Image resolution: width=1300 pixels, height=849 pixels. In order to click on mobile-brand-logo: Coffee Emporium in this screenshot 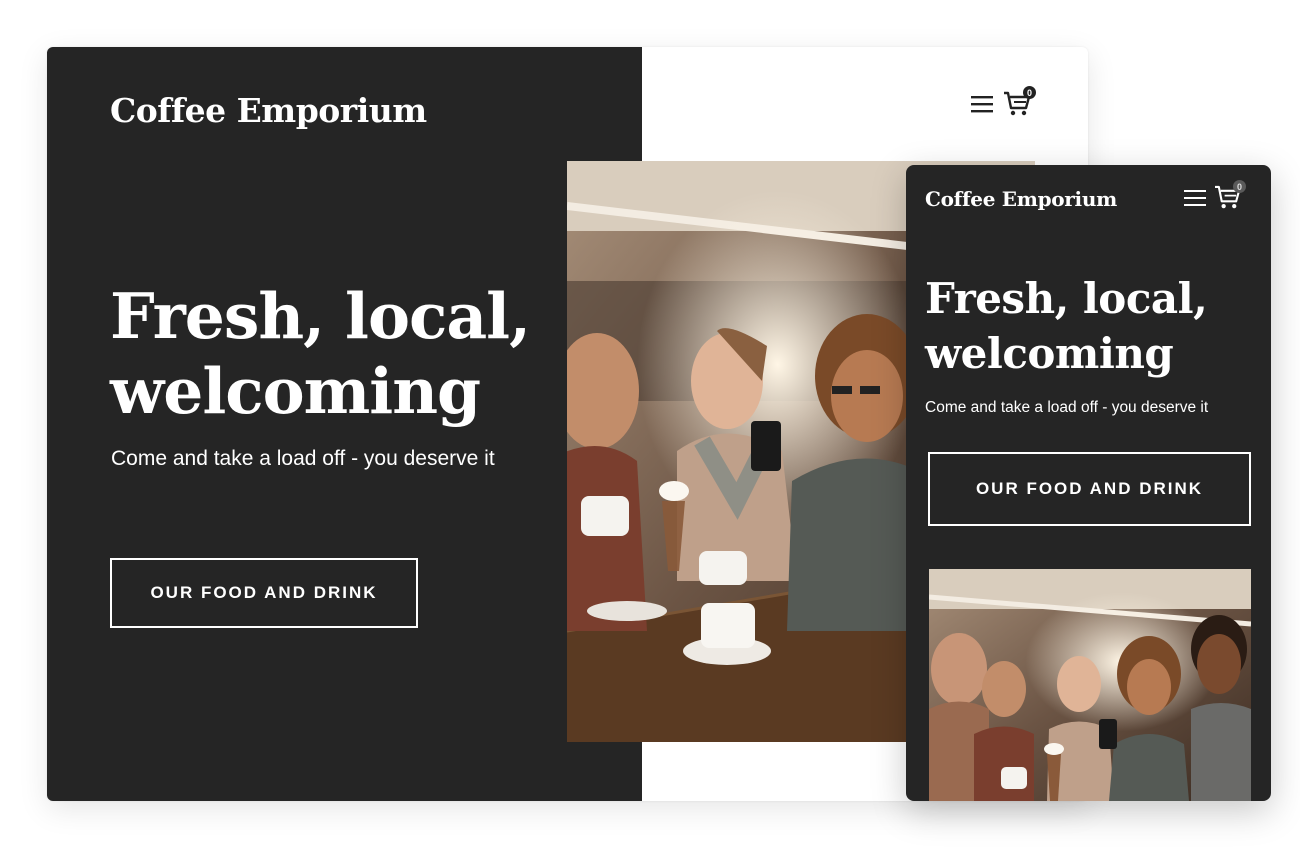, I will do `click(1021, 199)`.